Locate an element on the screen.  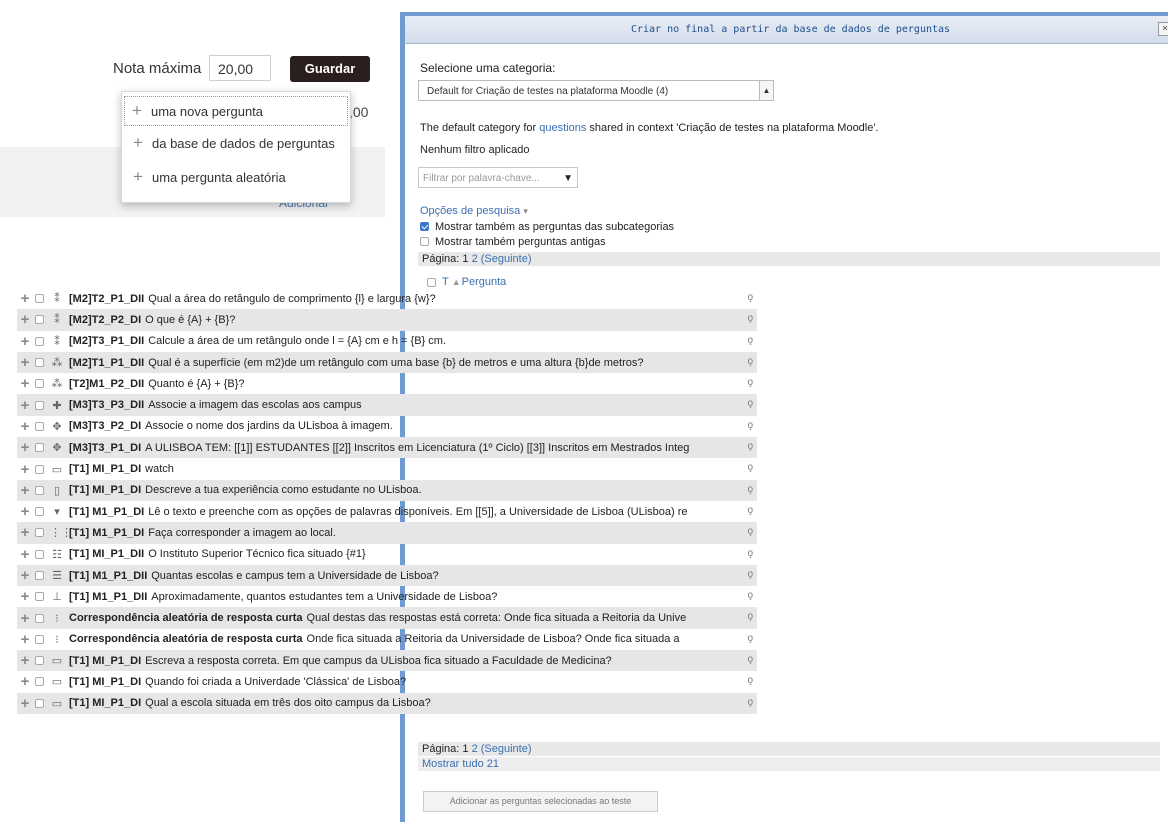
question-row: + ⁂ [T2]M1_P2_DII Quanto é {A} + {B}? ǫ is located at coordinates (387, 383).